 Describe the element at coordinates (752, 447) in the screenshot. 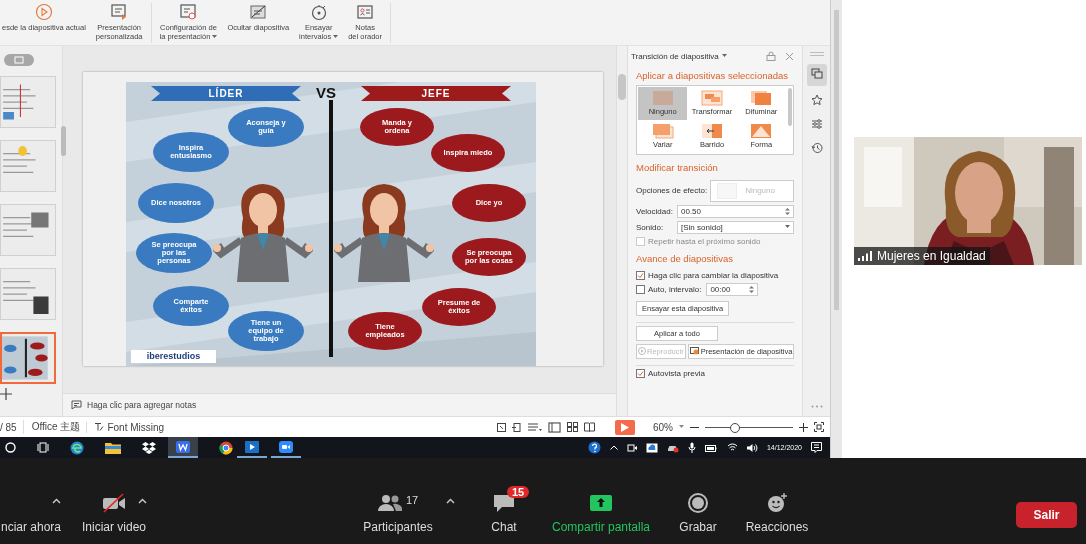

I see `speaker-icon` at that location.